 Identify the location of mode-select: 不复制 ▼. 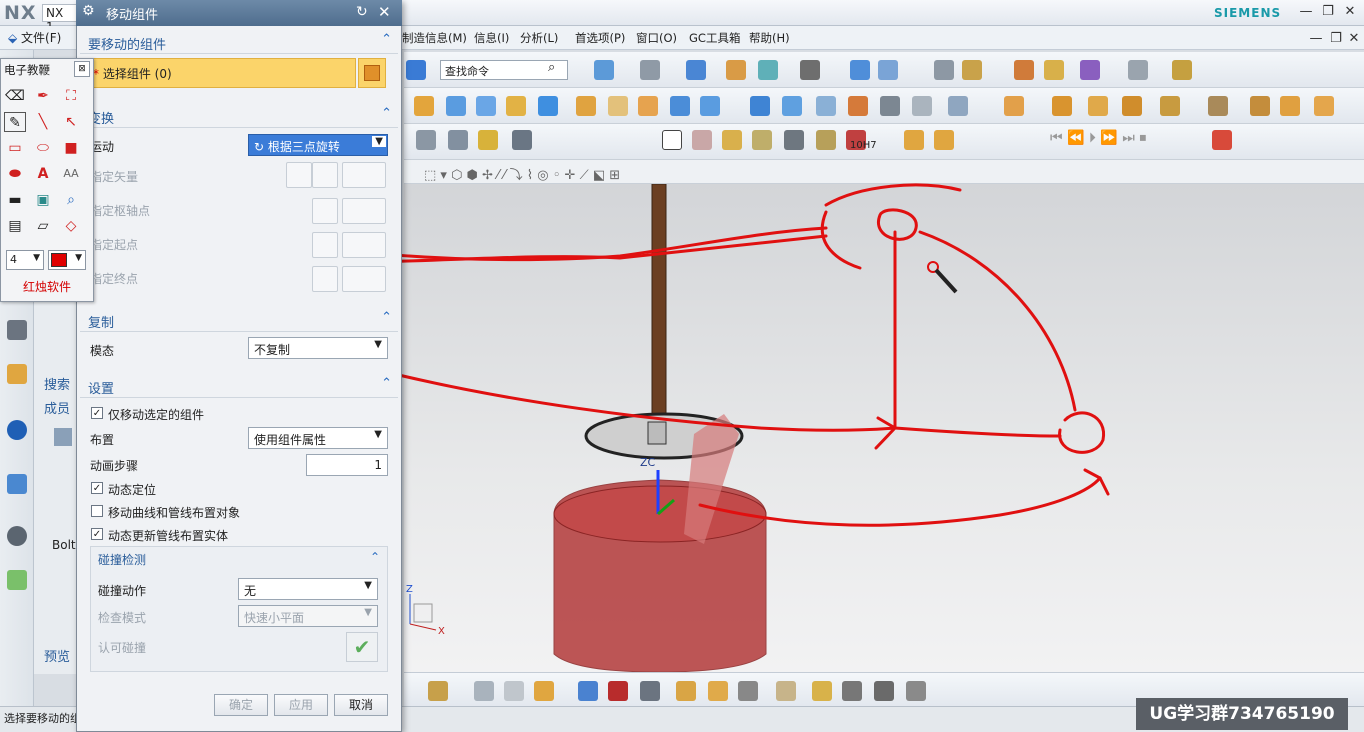
(318, 348).